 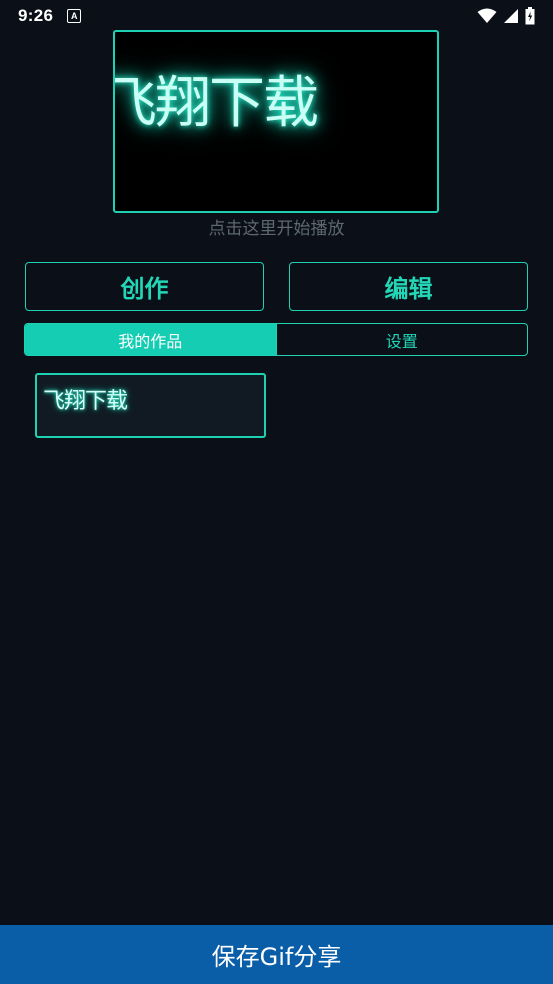 I want to click on save-gif-share-button: 保存Gif分享, so click(x=276, y=954).